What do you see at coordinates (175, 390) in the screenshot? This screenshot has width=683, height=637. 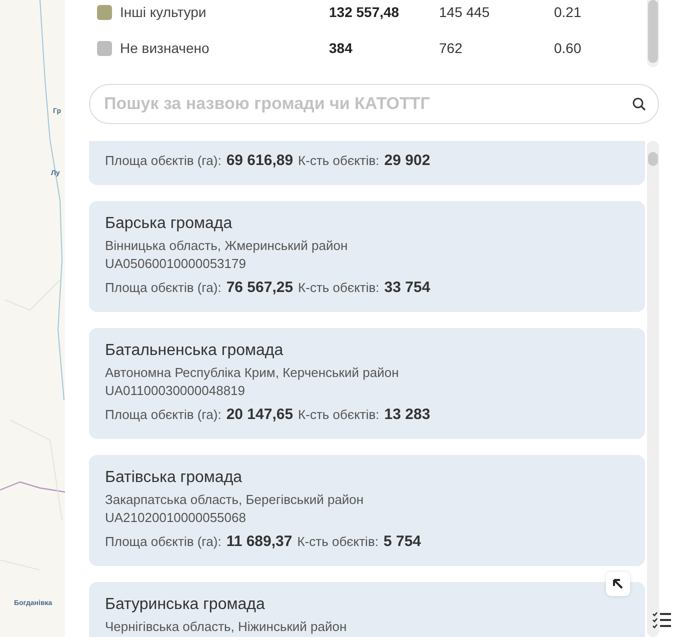 I see `community-code: UA01100030000048819` at bounding box center [175, 390].